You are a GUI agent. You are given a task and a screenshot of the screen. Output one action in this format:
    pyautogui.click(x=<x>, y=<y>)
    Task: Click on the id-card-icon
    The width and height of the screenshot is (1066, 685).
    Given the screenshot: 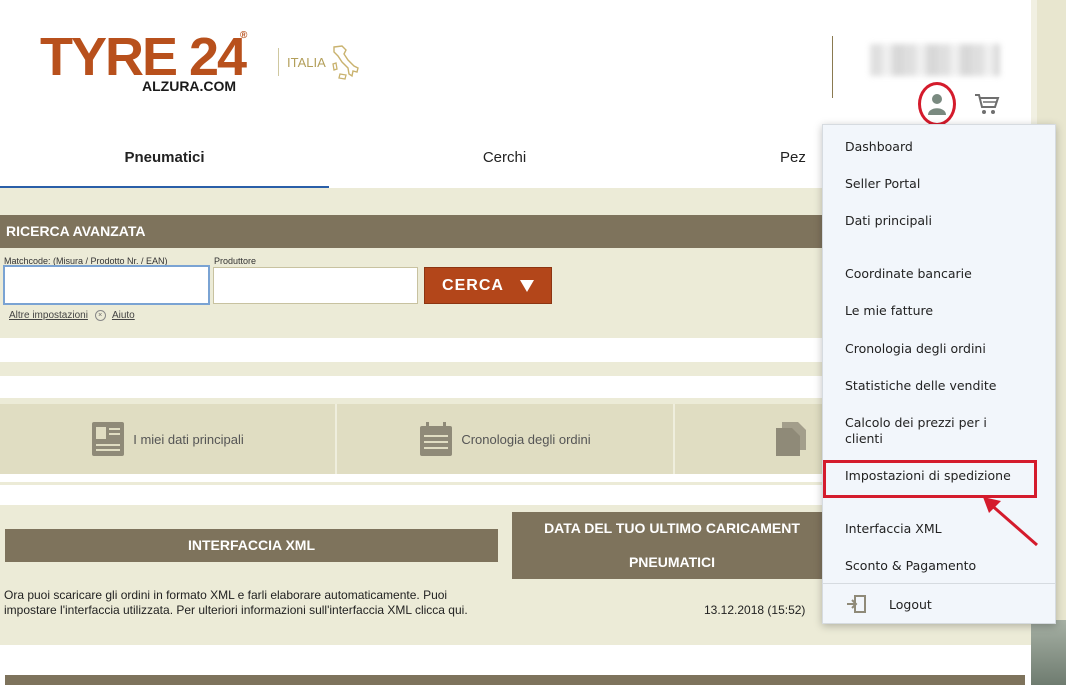 What is the action you would take?
    pyautogui.click(x=108, y=439)
    